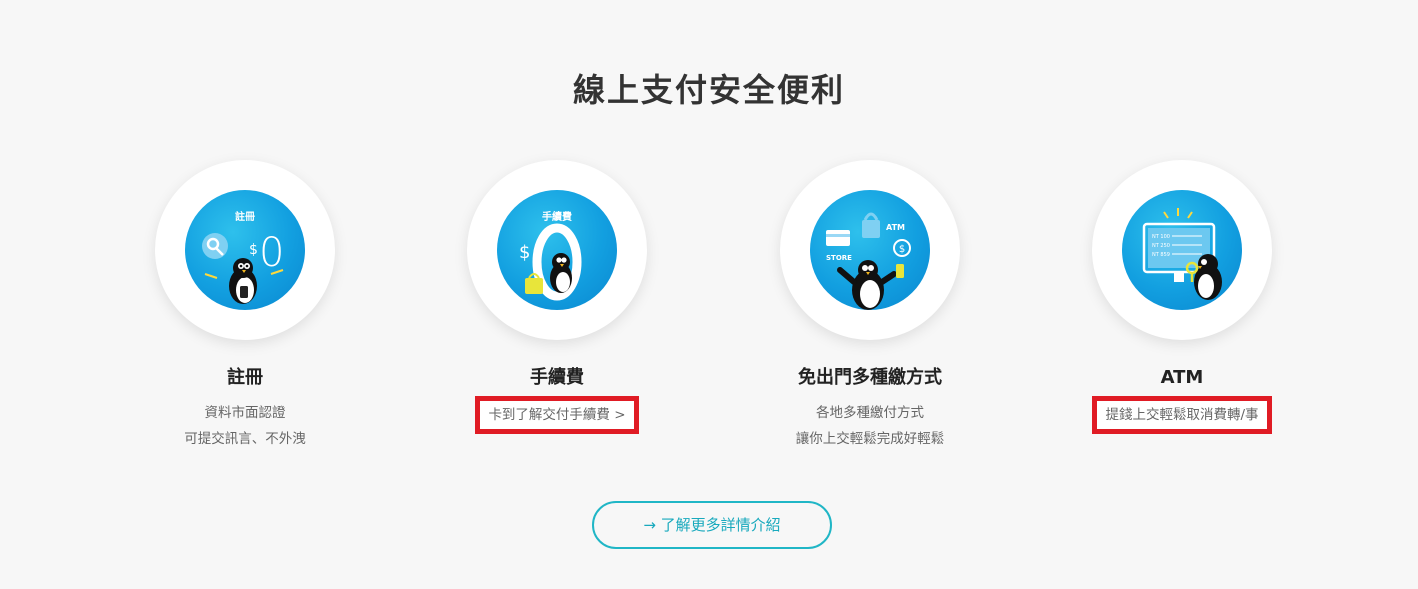 The height and width of the screenshot is (589, 1418). I want to click on penguin-atm-icon: NT 100 NT 250 NT 859, so click(1182, 250).